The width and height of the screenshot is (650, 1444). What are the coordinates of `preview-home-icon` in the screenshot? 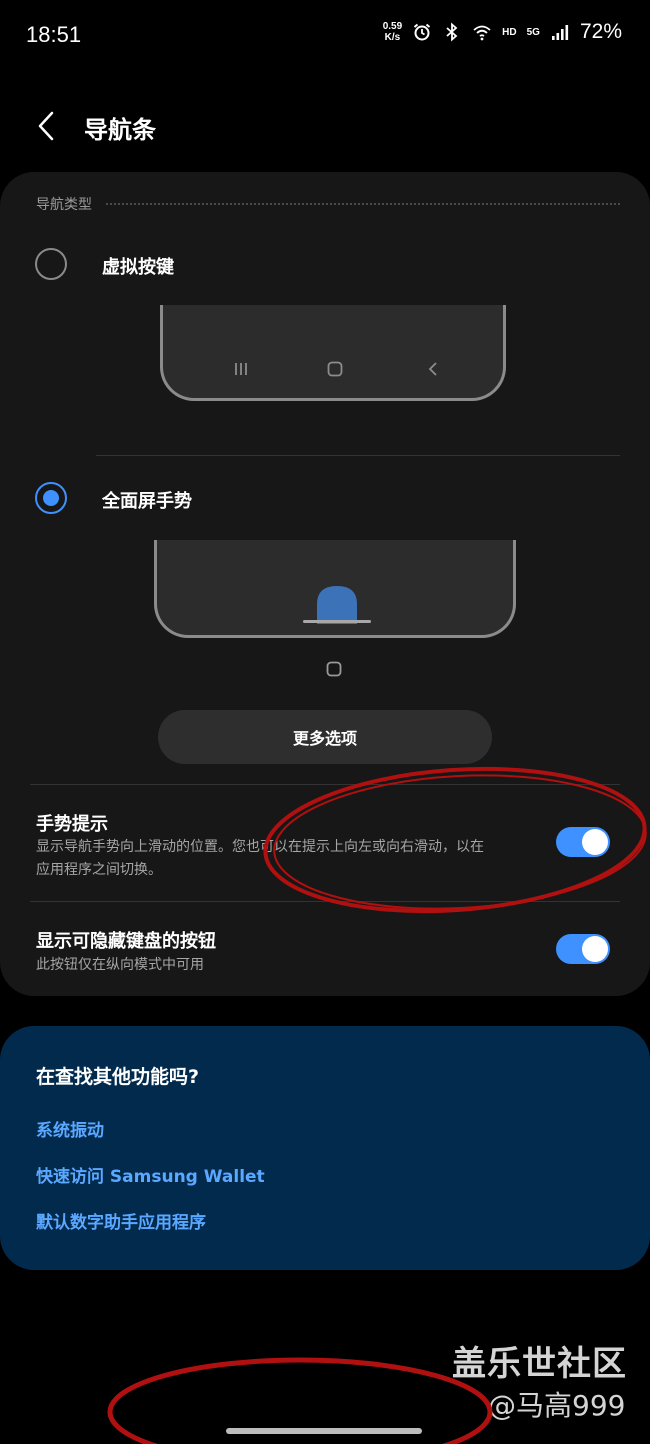 It's located at (334, 669).